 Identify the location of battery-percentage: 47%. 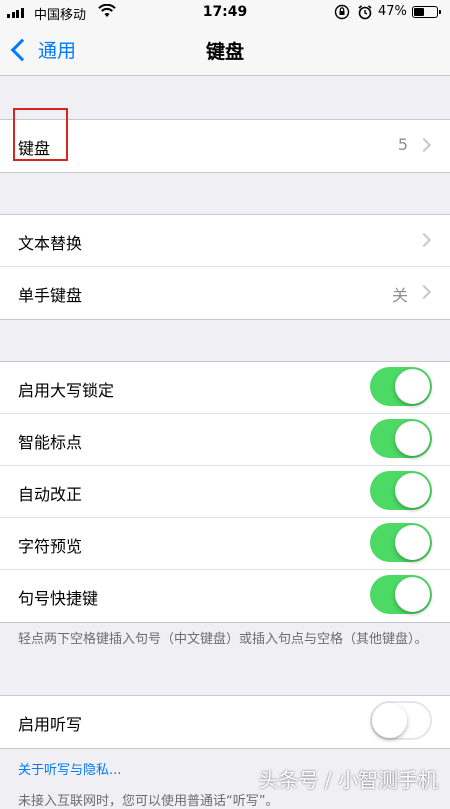
(392, 11).